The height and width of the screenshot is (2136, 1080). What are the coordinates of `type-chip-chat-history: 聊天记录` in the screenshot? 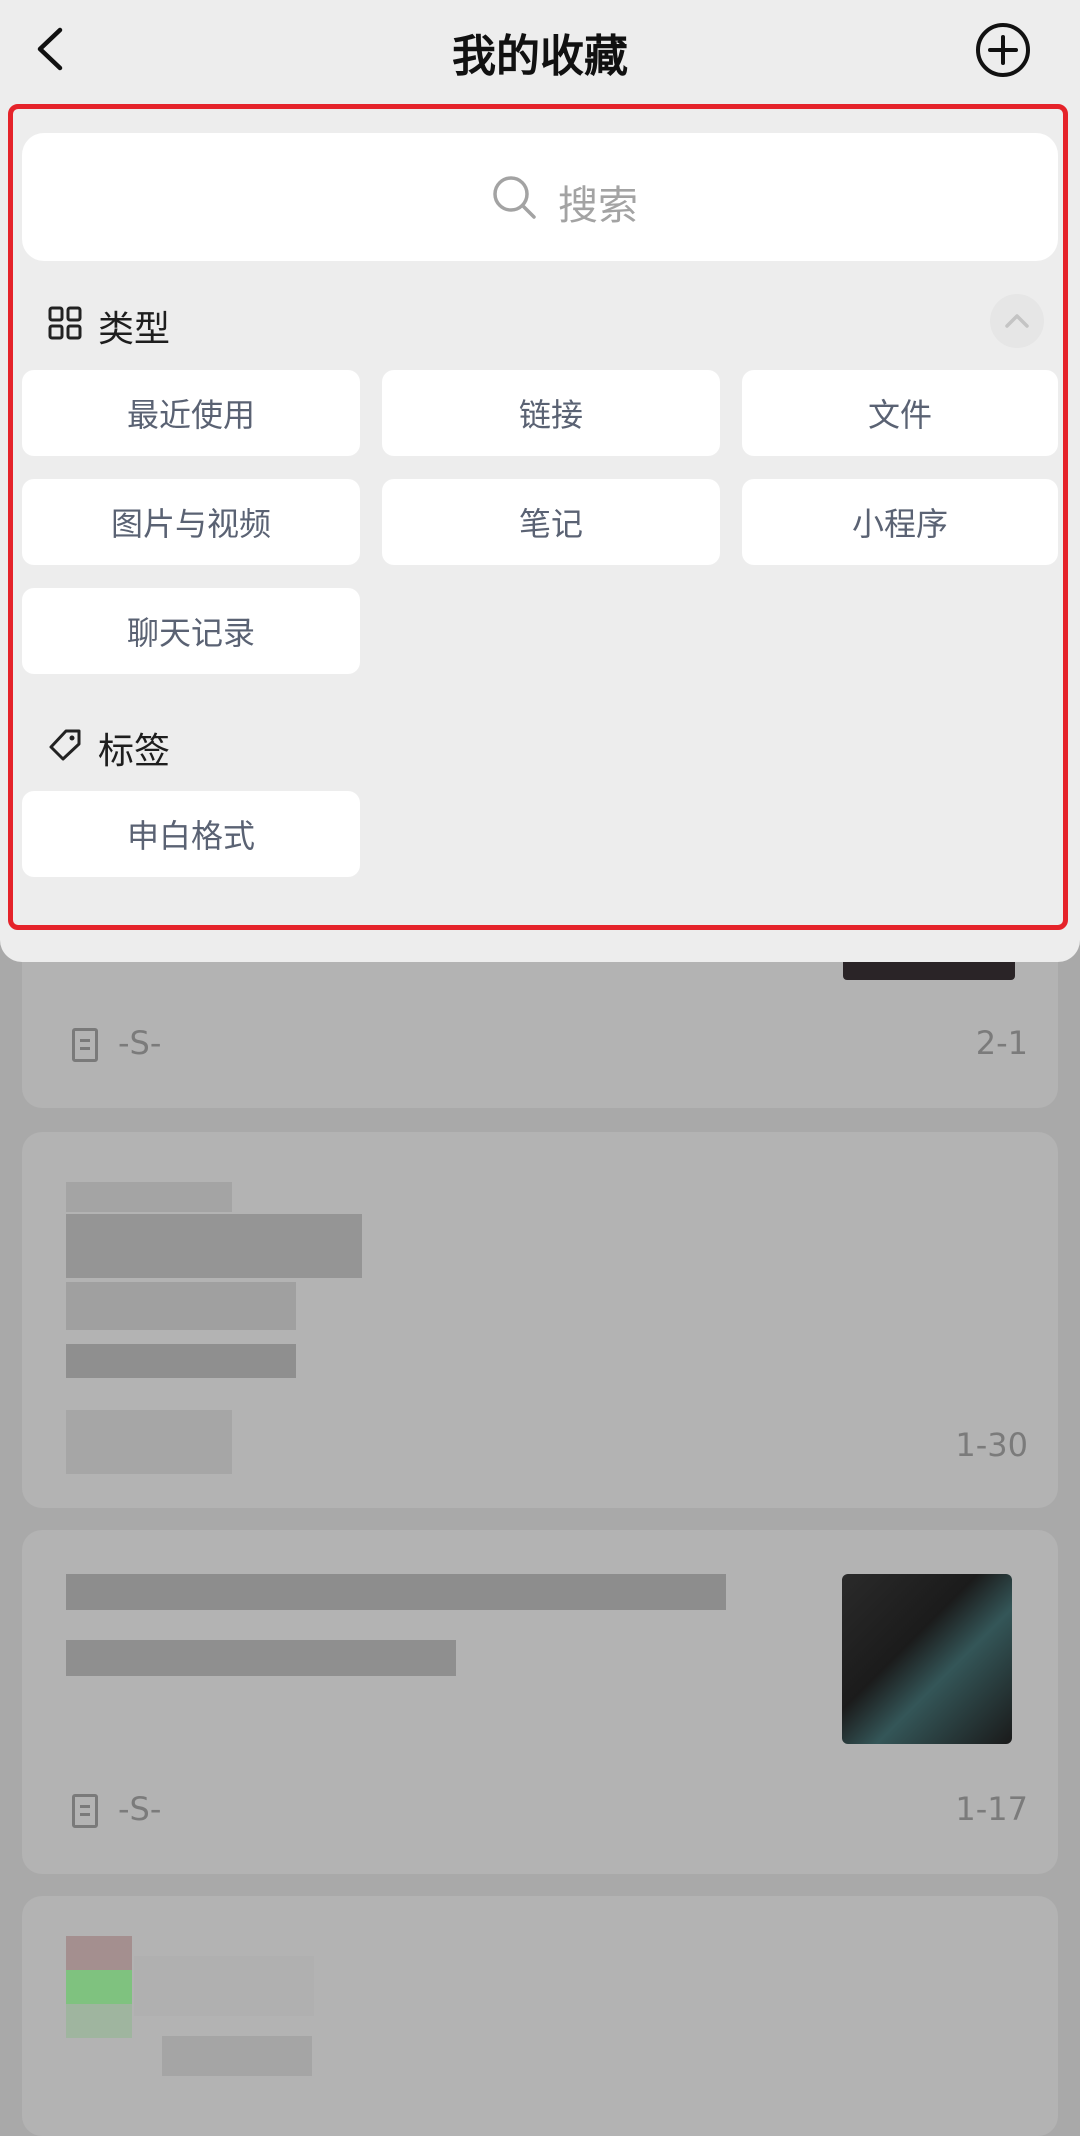 It's located at (191, 631).